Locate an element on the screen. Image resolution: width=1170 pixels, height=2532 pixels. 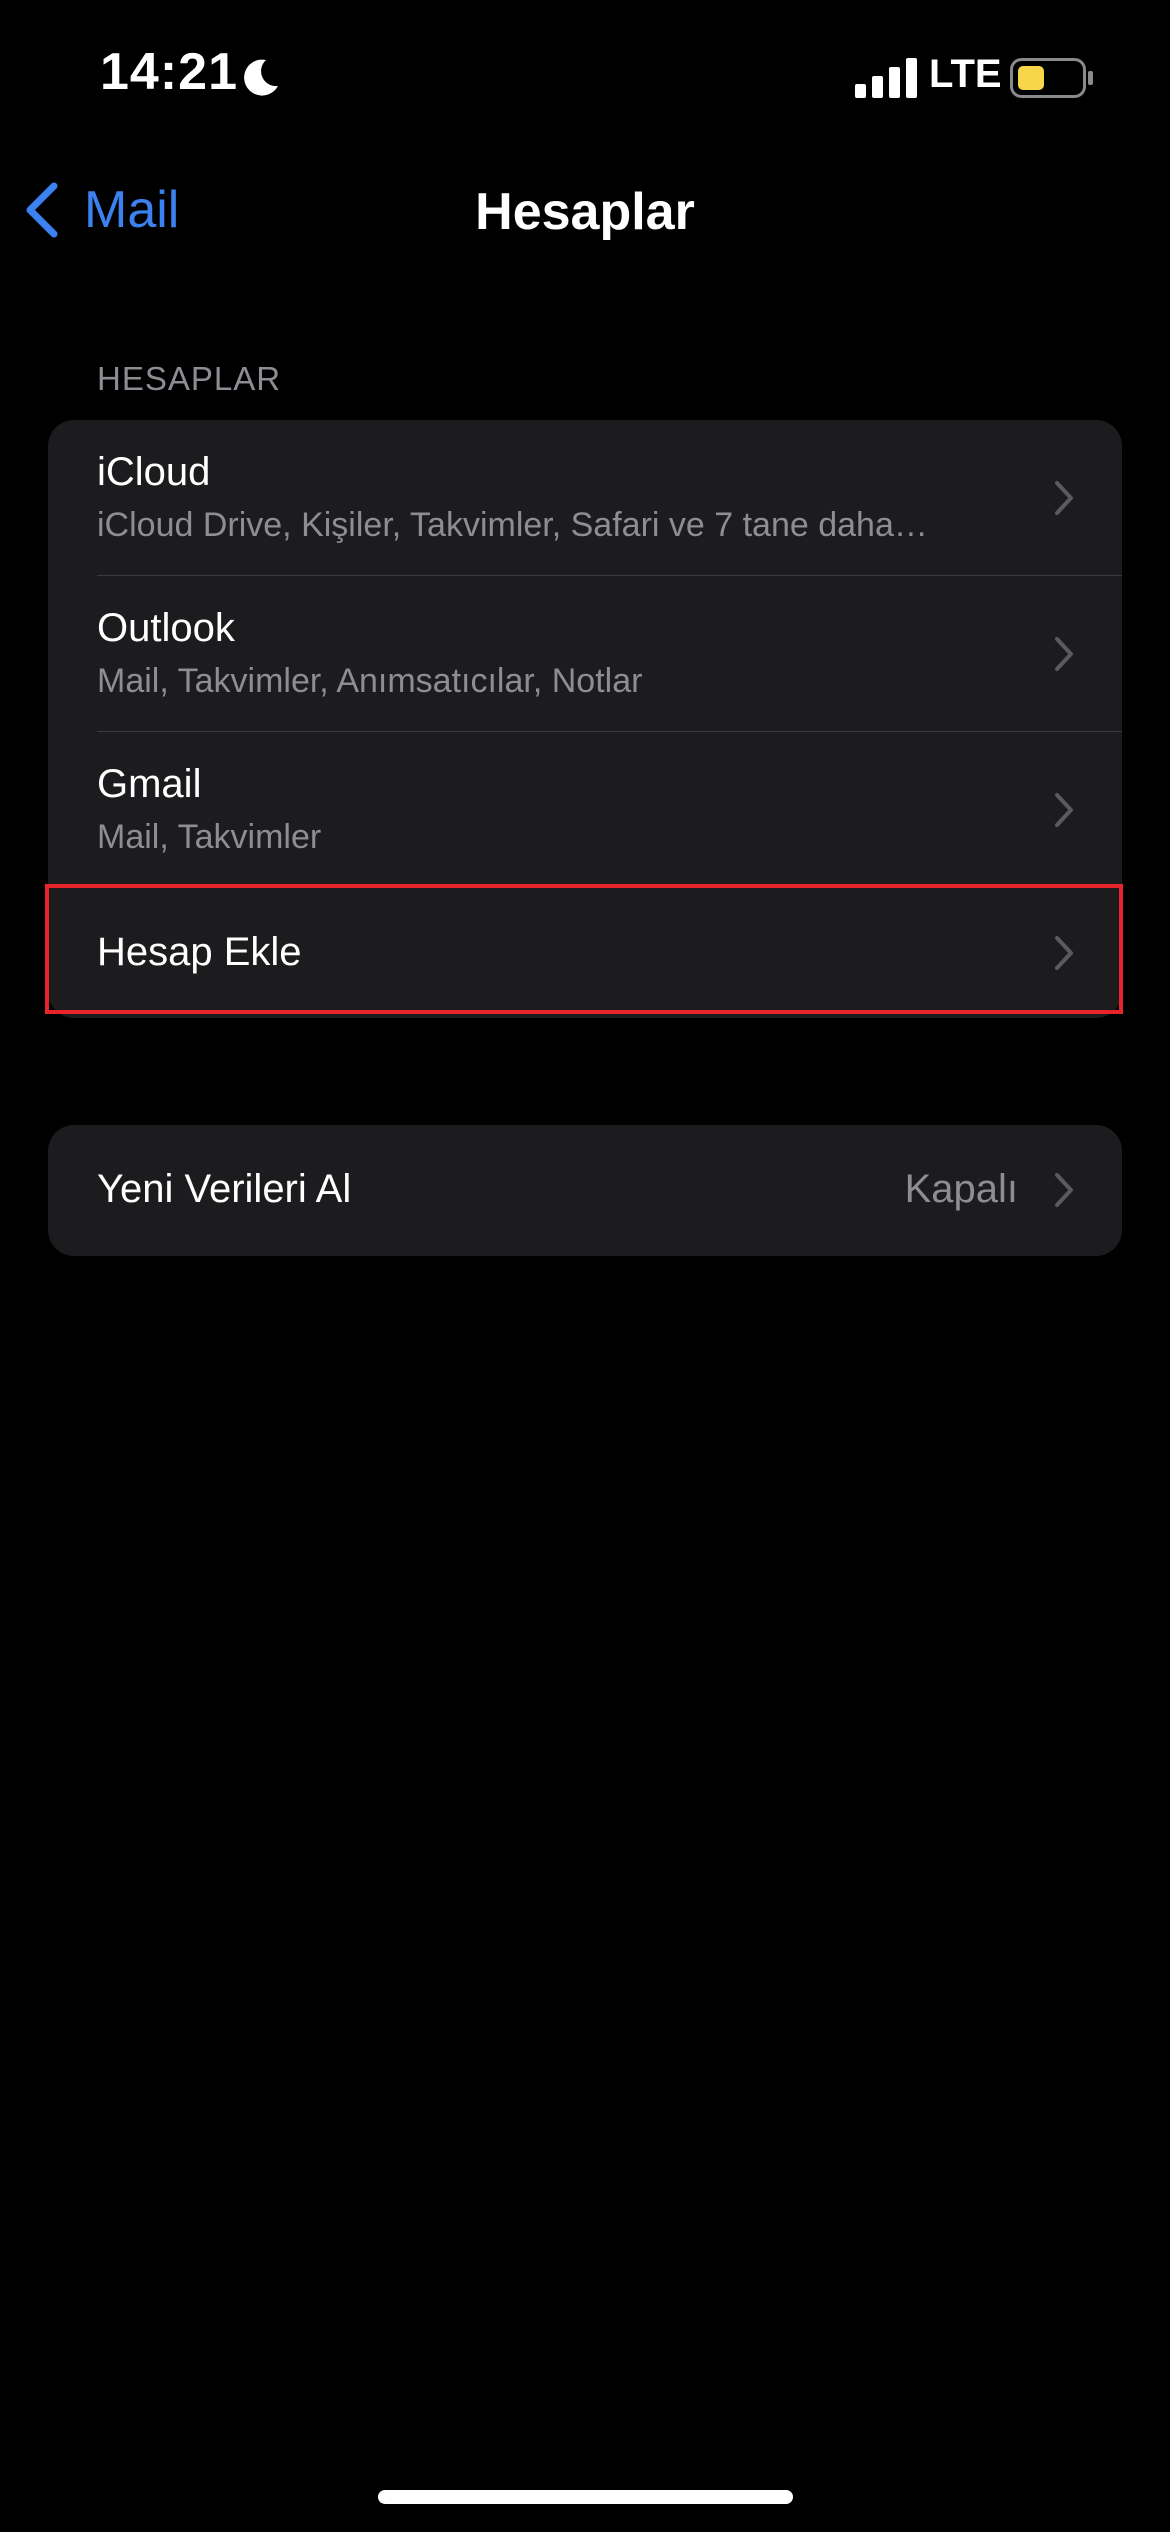
battery-icon is located at coordinates (1051, 78).